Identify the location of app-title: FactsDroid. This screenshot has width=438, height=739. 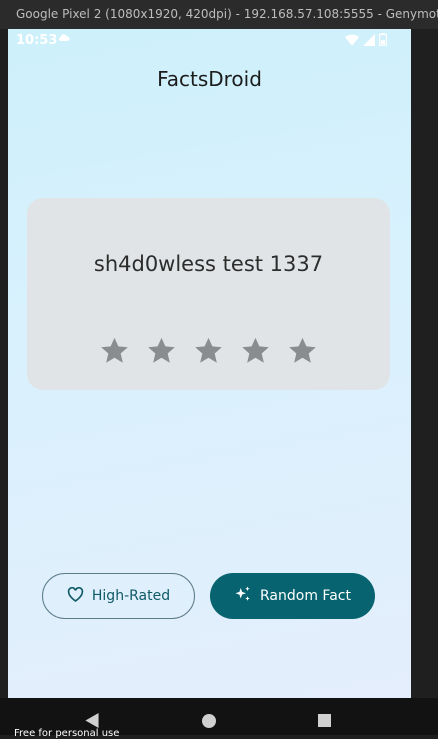
(209, 79).